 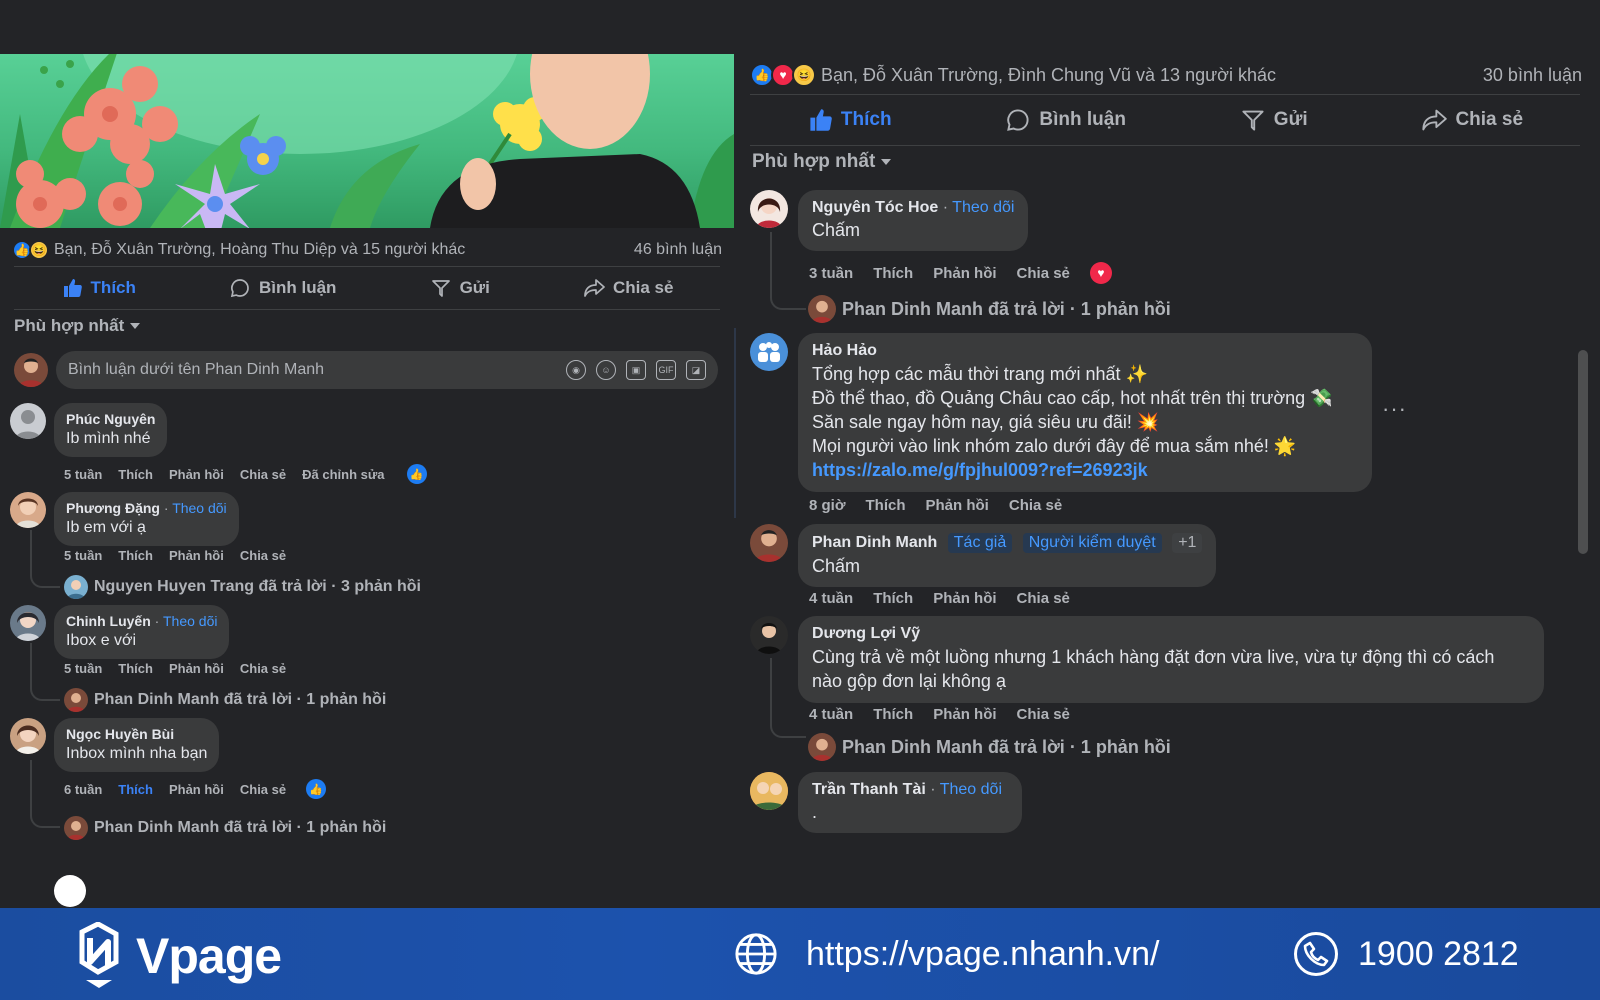 I want to click on share-icon, so click(x=1434, y=120).